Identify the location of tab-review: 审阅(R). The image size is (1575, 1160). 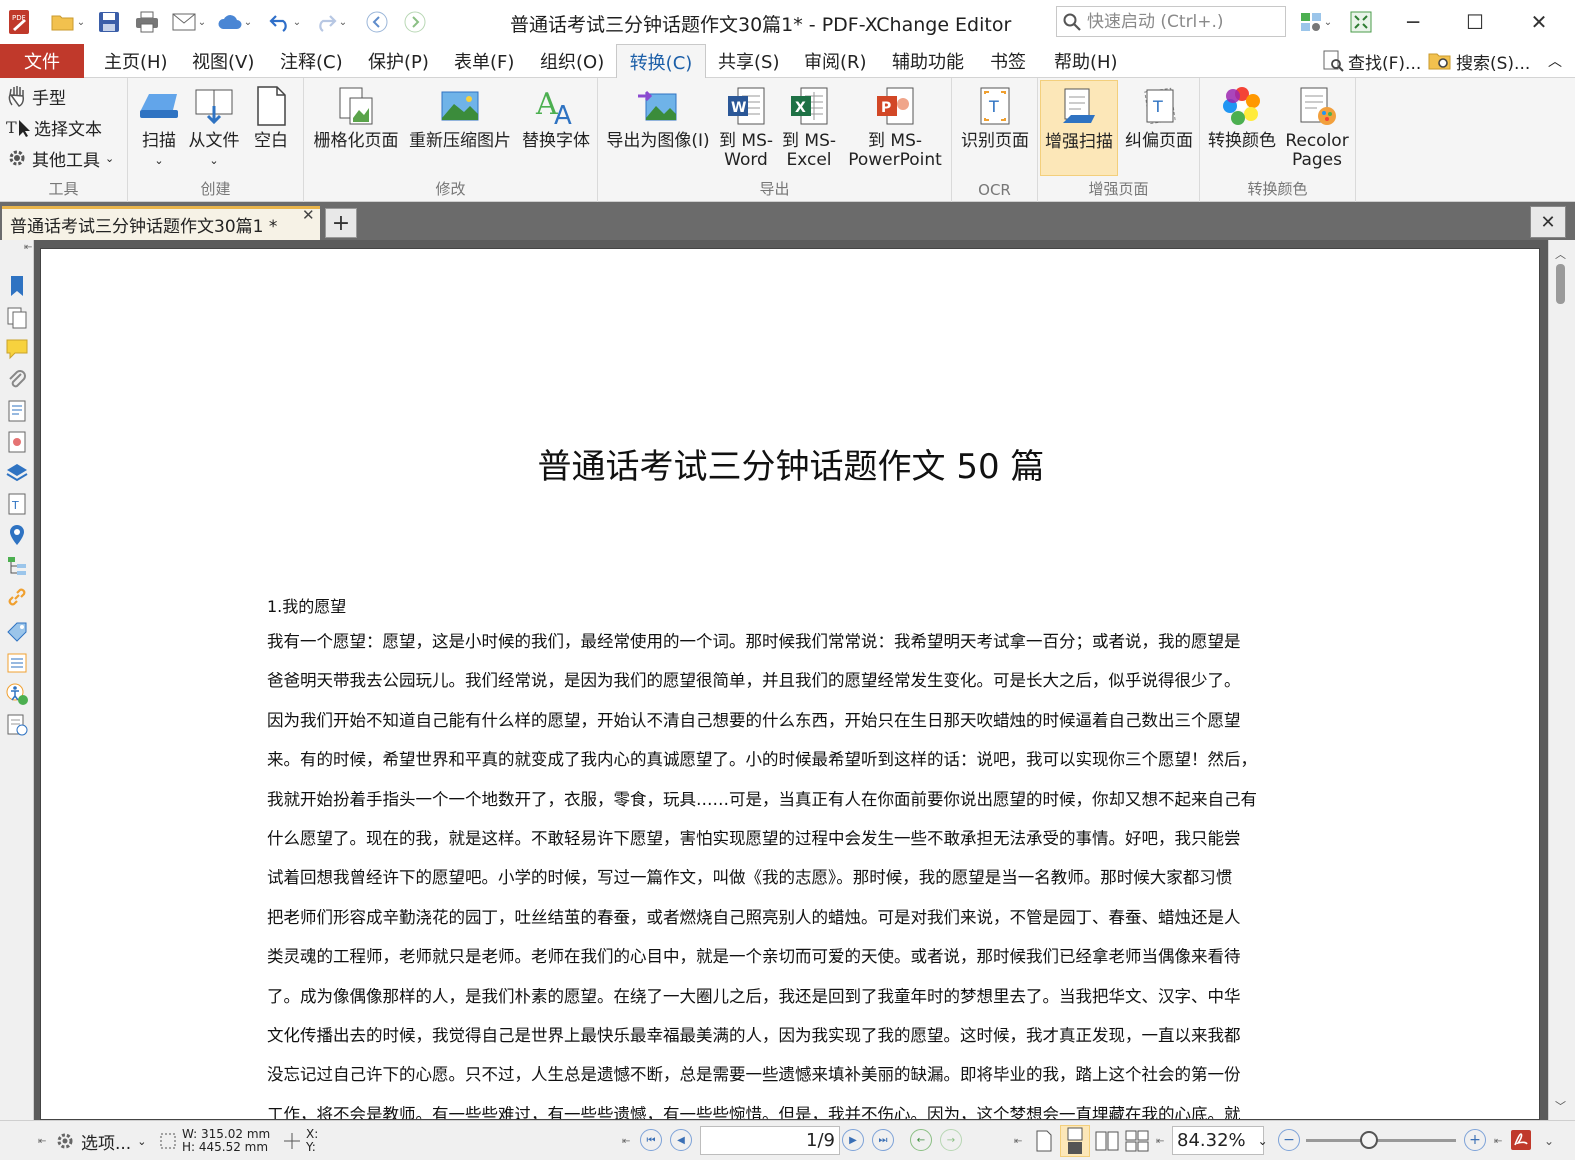
(835, 61).